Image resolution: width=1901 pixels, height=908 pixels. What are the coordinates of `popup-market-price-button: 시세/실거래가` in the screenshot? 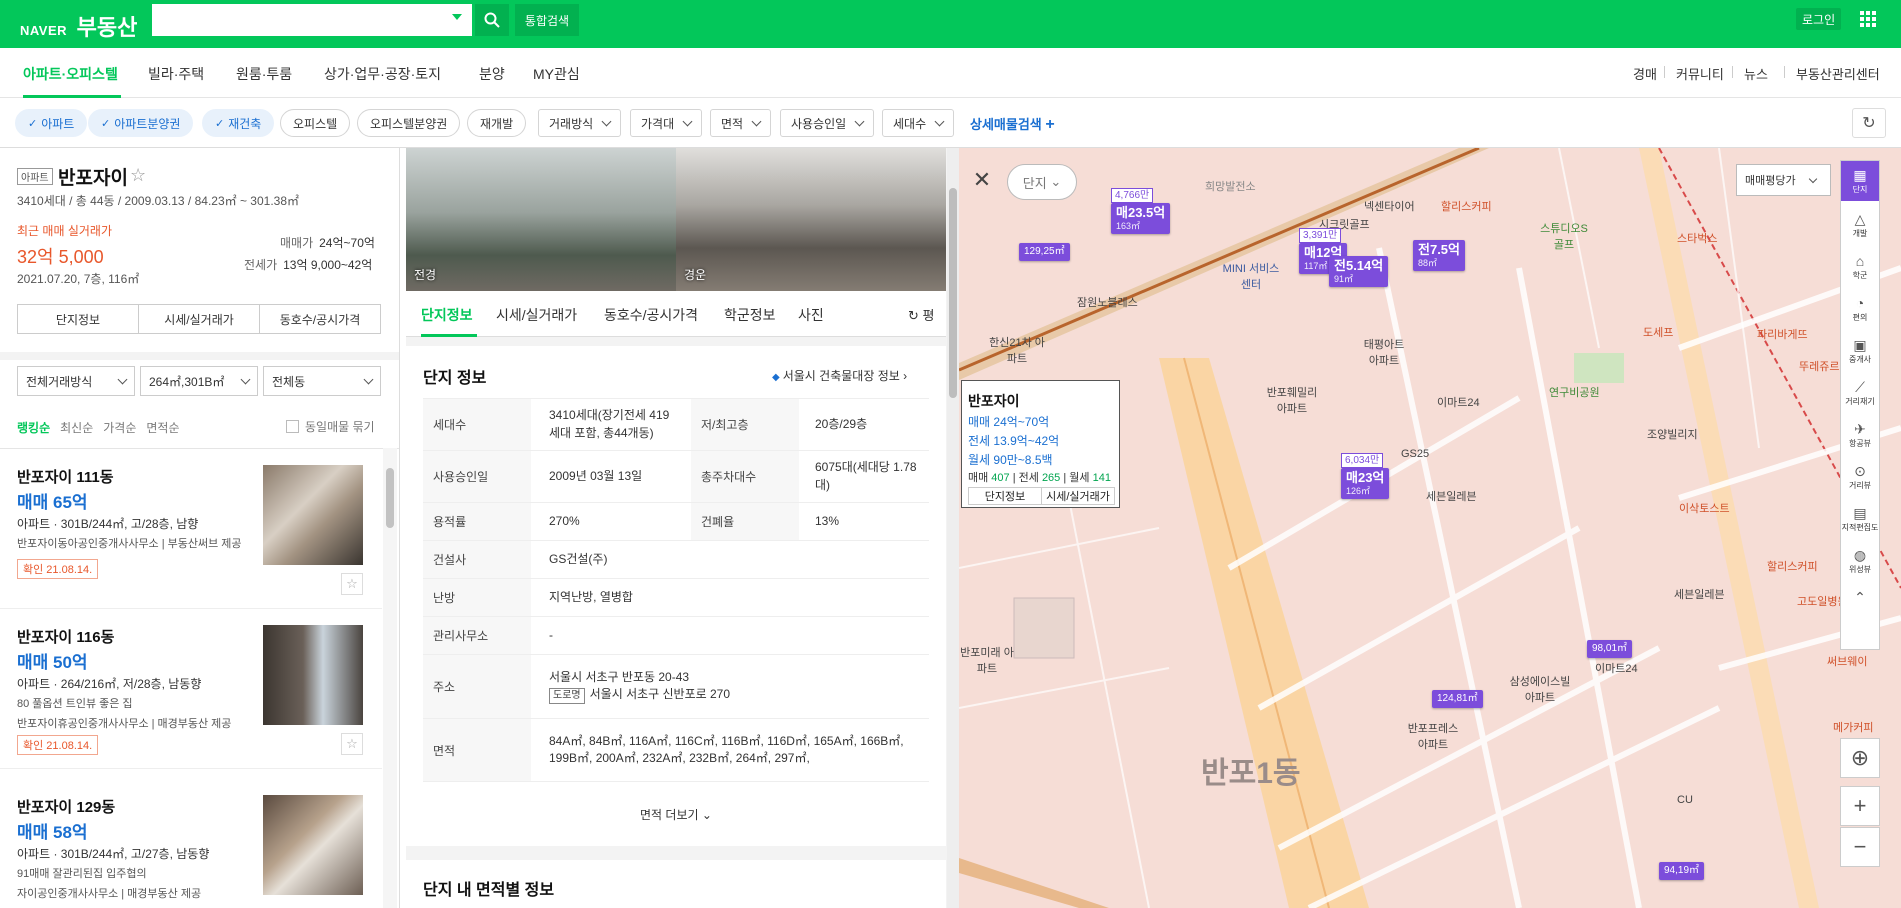 It's located at (1078, 496).